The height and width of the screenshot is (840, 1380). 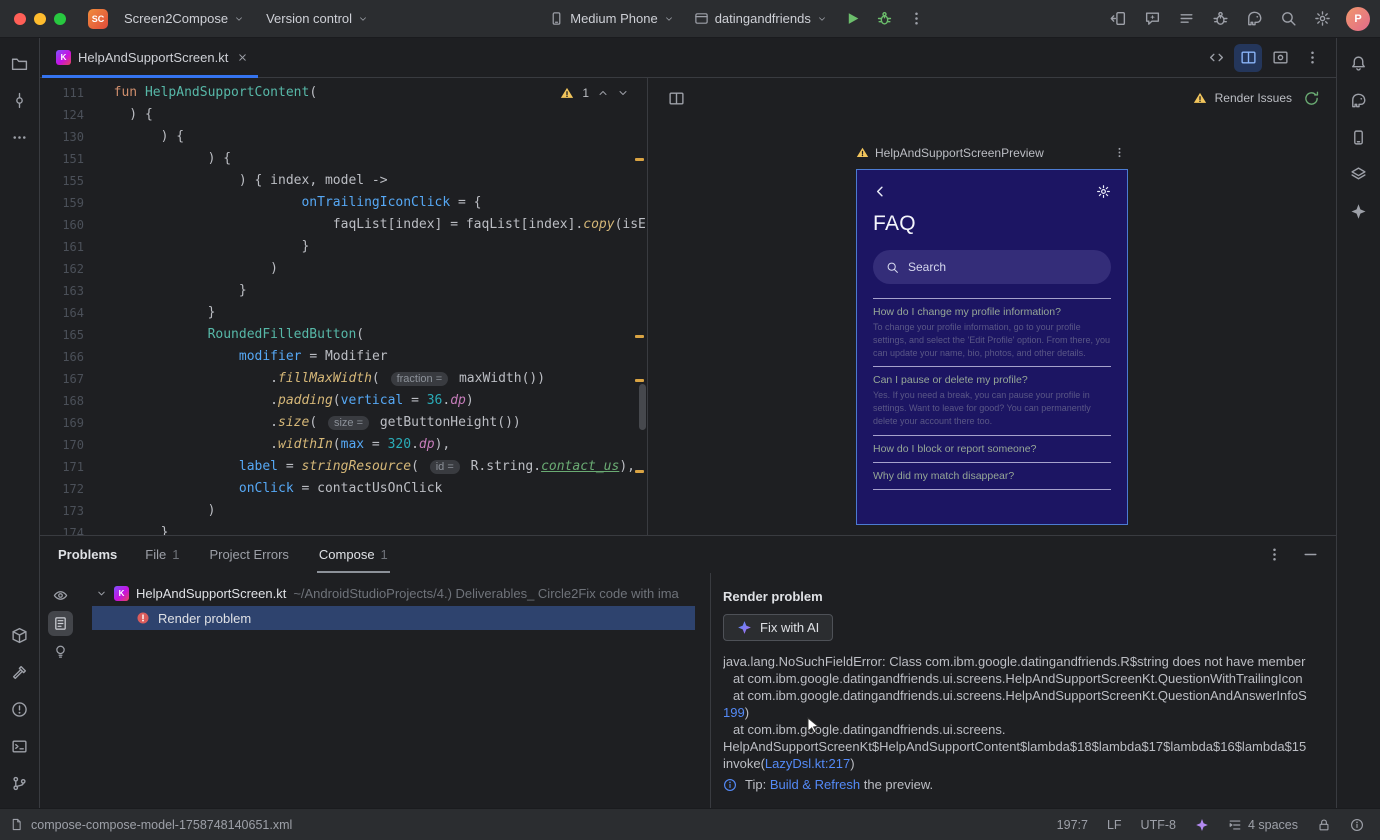 What do you see at coordinates (317, 18) in the screenshot?
I see `vcs-widget: Version control` at bounding box center [317, 18].